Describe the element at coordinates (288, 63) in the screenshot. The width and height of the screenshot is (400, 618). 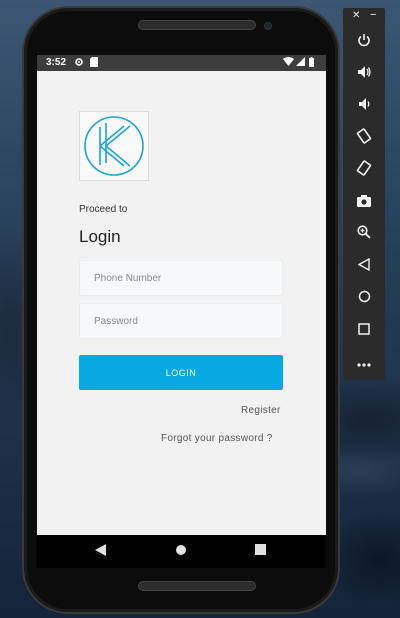
I see `wifi-icon` at that location.